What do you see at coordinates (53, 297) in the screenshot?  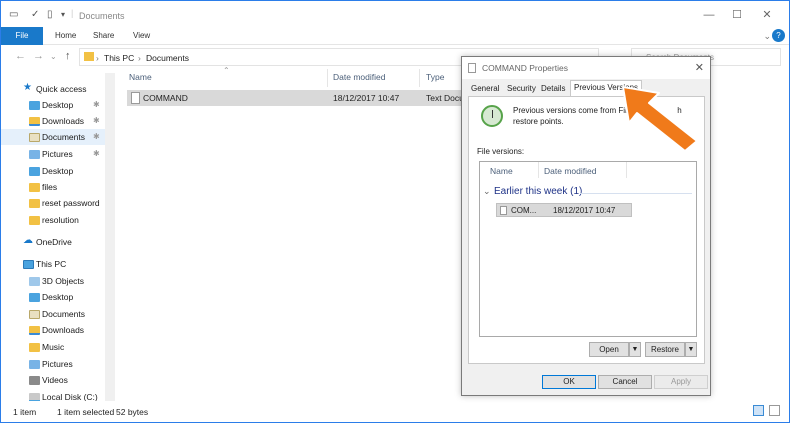 I see `sidebar-item-pc-desktop: Desktop` at bounding box center [53, 297].